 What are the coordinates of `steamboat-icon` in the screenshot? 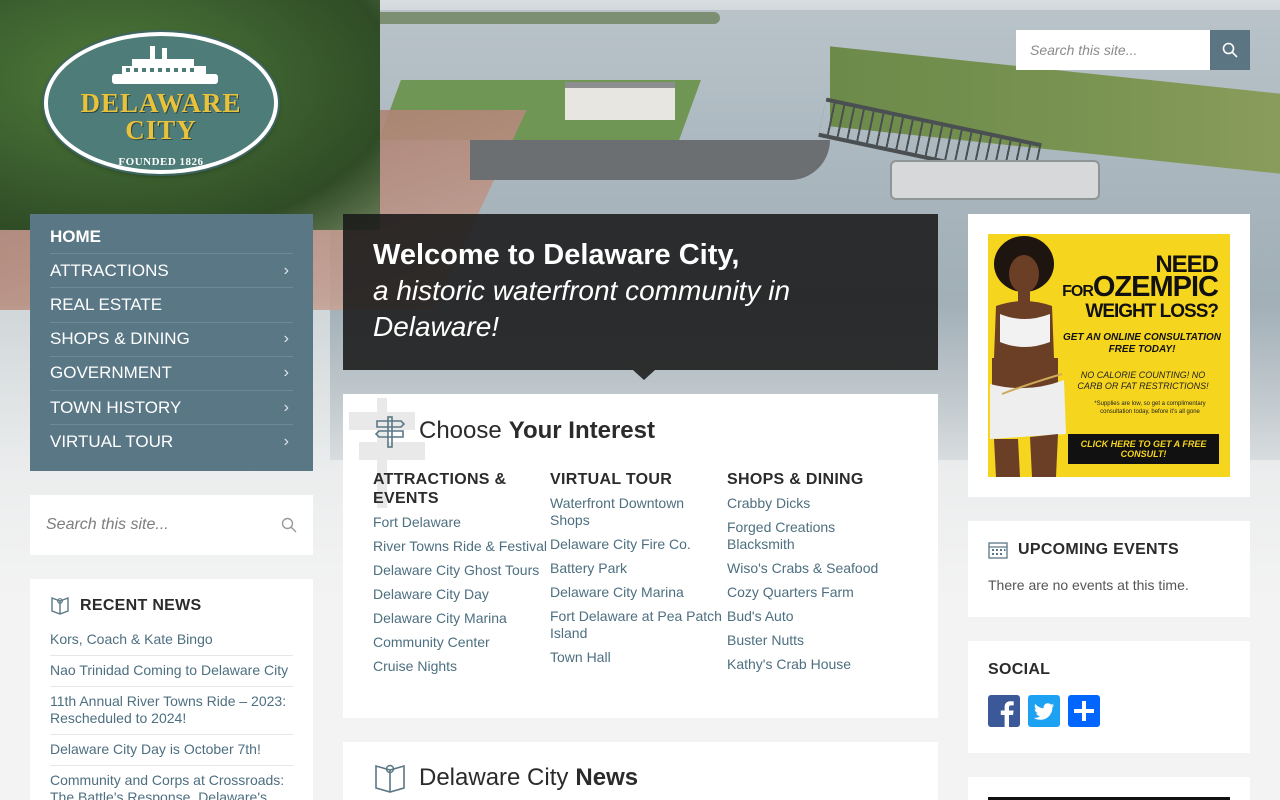 It's located at (165, 65).